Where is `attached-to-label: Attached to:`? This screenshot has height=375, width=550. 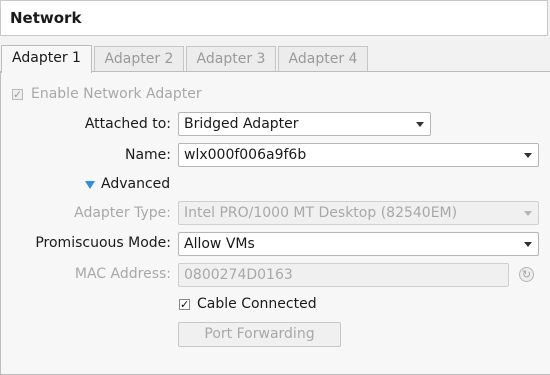 attached-to-label: Attached to: is located at coordinates (127, 124).